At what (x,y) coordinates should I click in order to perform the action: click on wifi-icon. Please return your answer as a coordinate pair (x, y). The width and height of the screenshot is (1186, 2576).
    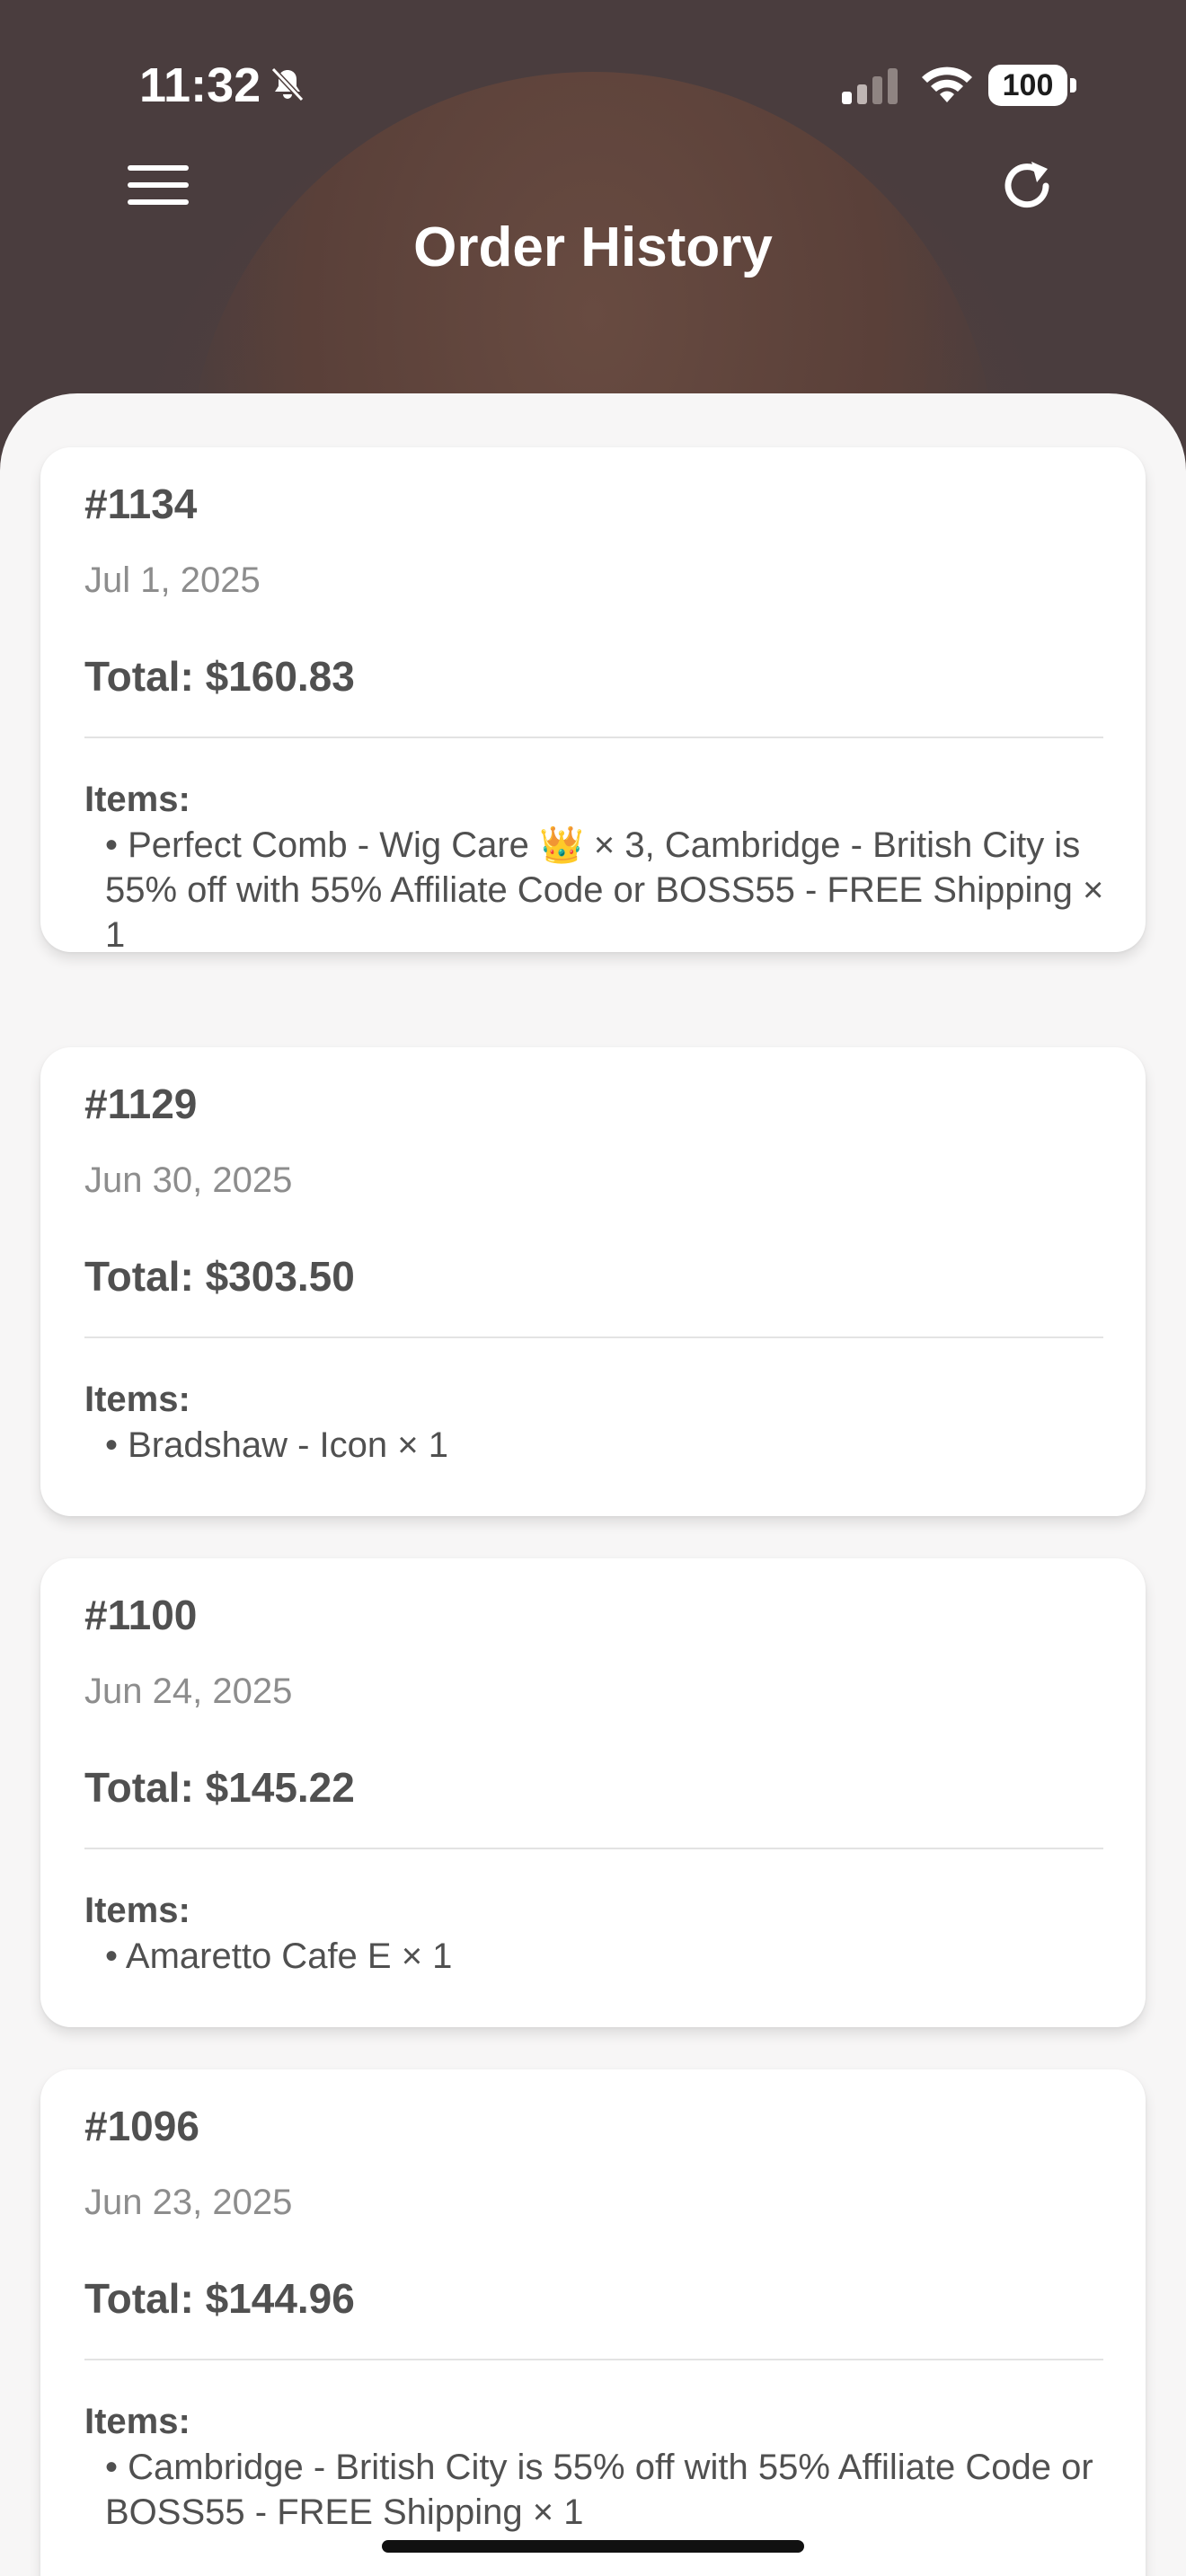
    Looking at the image, I should click on (947, 84).